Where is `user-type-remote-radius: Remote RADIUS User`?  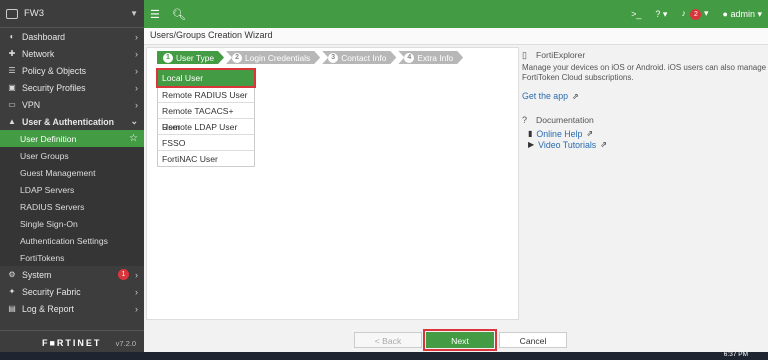
user-type-remote-radius: Remote RADIUS User is located at coordinates (206, 94).